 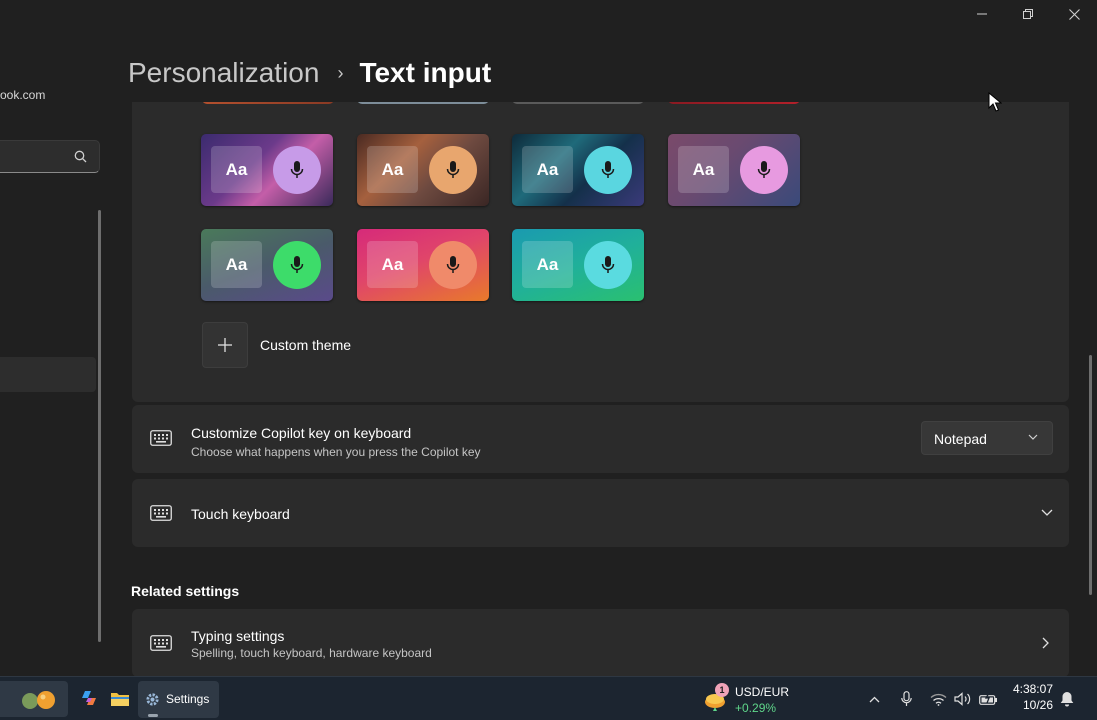 I want to click on copilot-taskbar-icon, so click(x=89, y=698).